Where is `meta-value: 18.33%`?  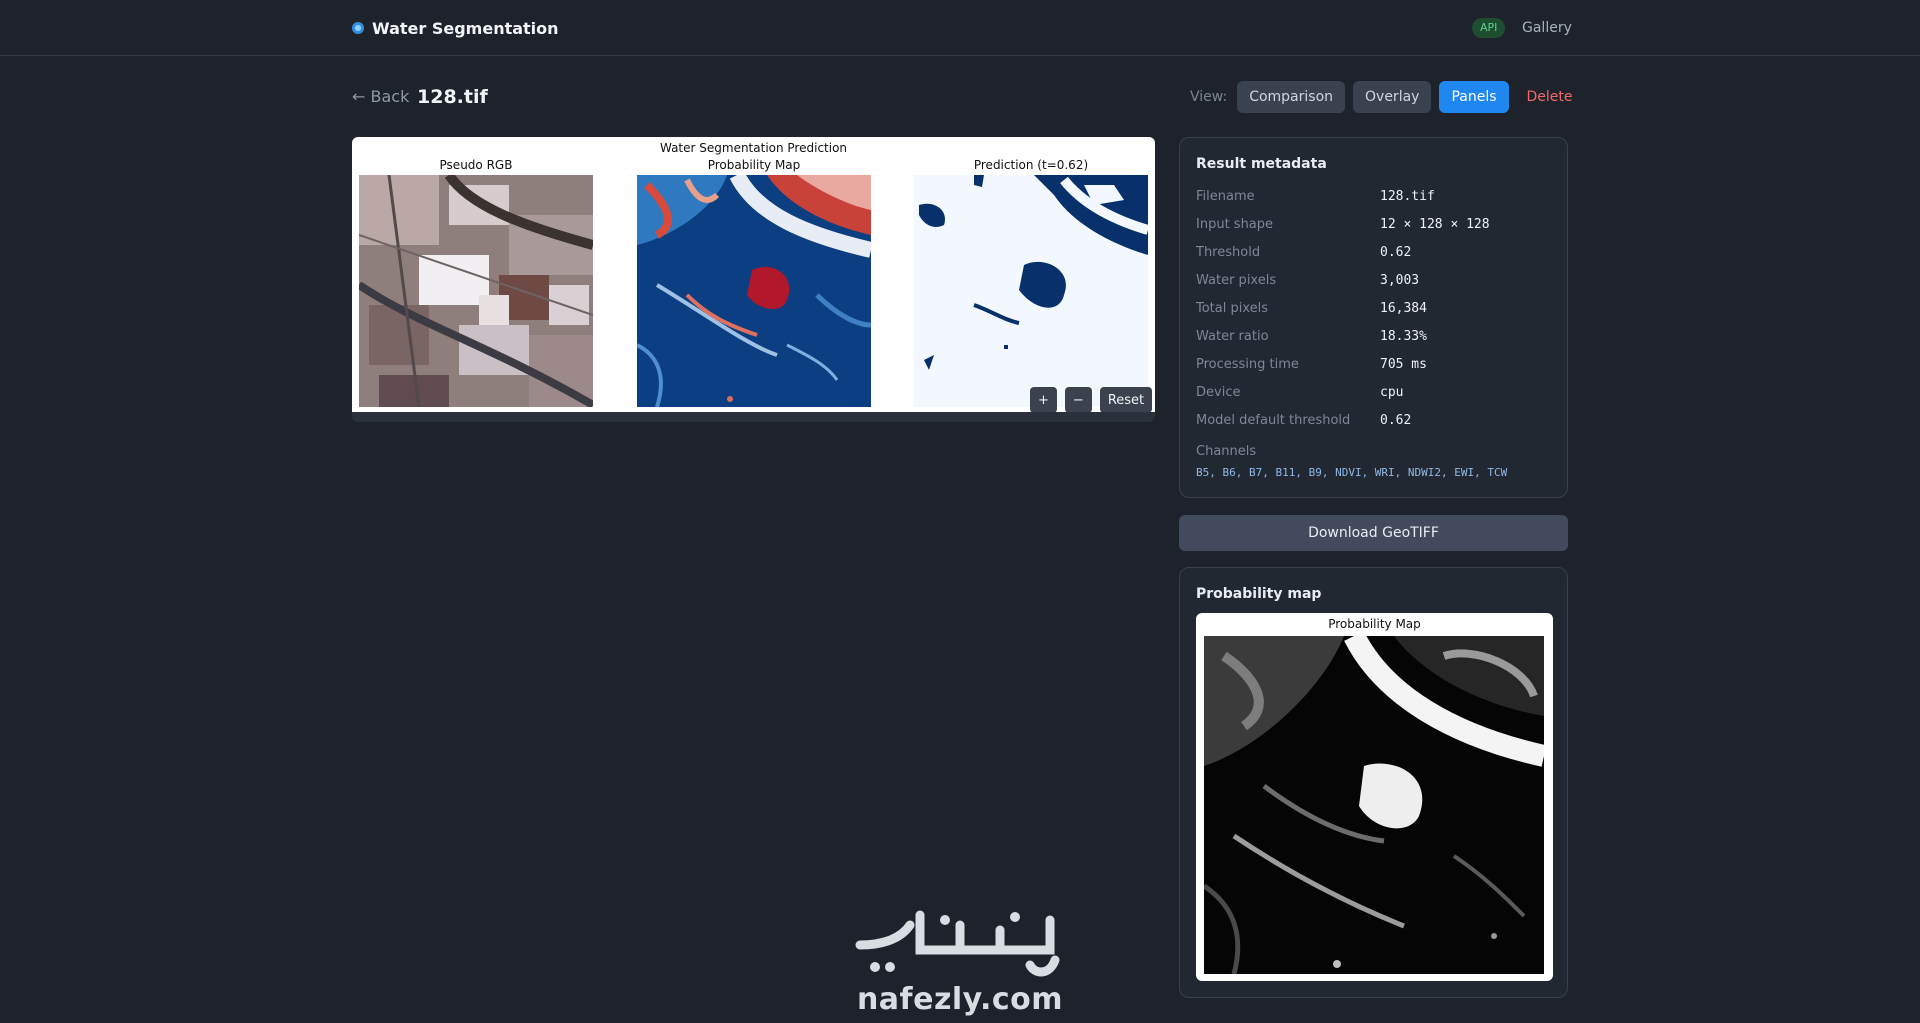
meta-value: 18.33% is located at coordinates (1403, 336).